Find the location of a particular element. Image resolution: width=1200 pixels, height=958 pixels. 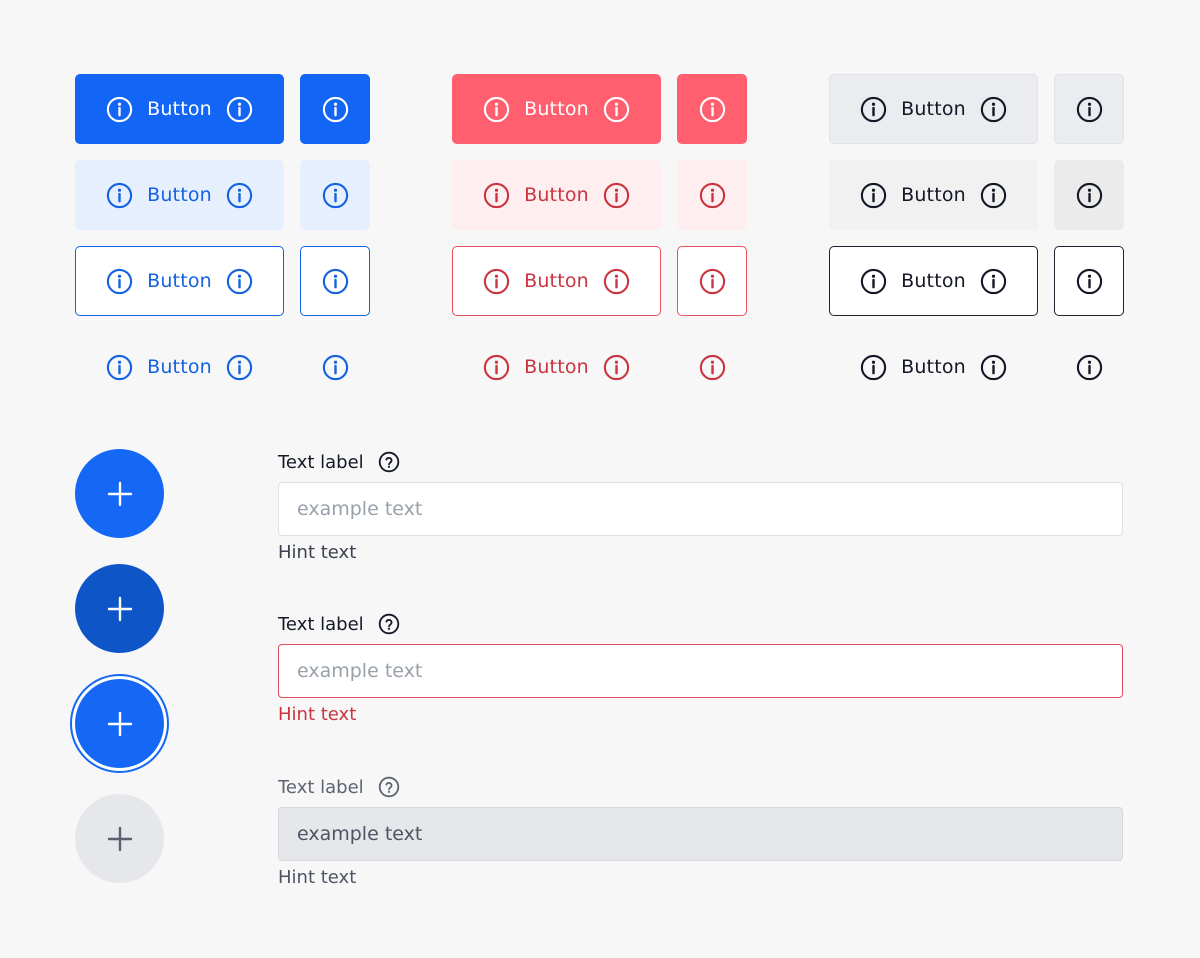

neutral-soft-button: Button is located at coordinates (933, 195).